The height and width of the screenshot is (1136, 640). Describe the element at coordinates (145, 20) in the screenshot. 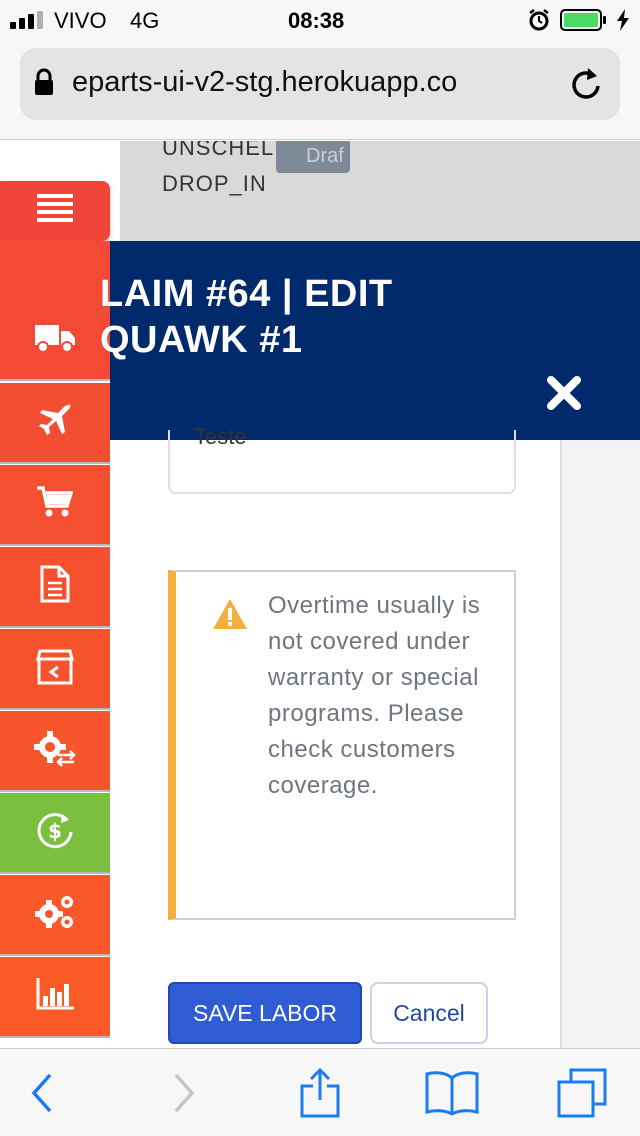

I see `network-label: 4G` at that location.